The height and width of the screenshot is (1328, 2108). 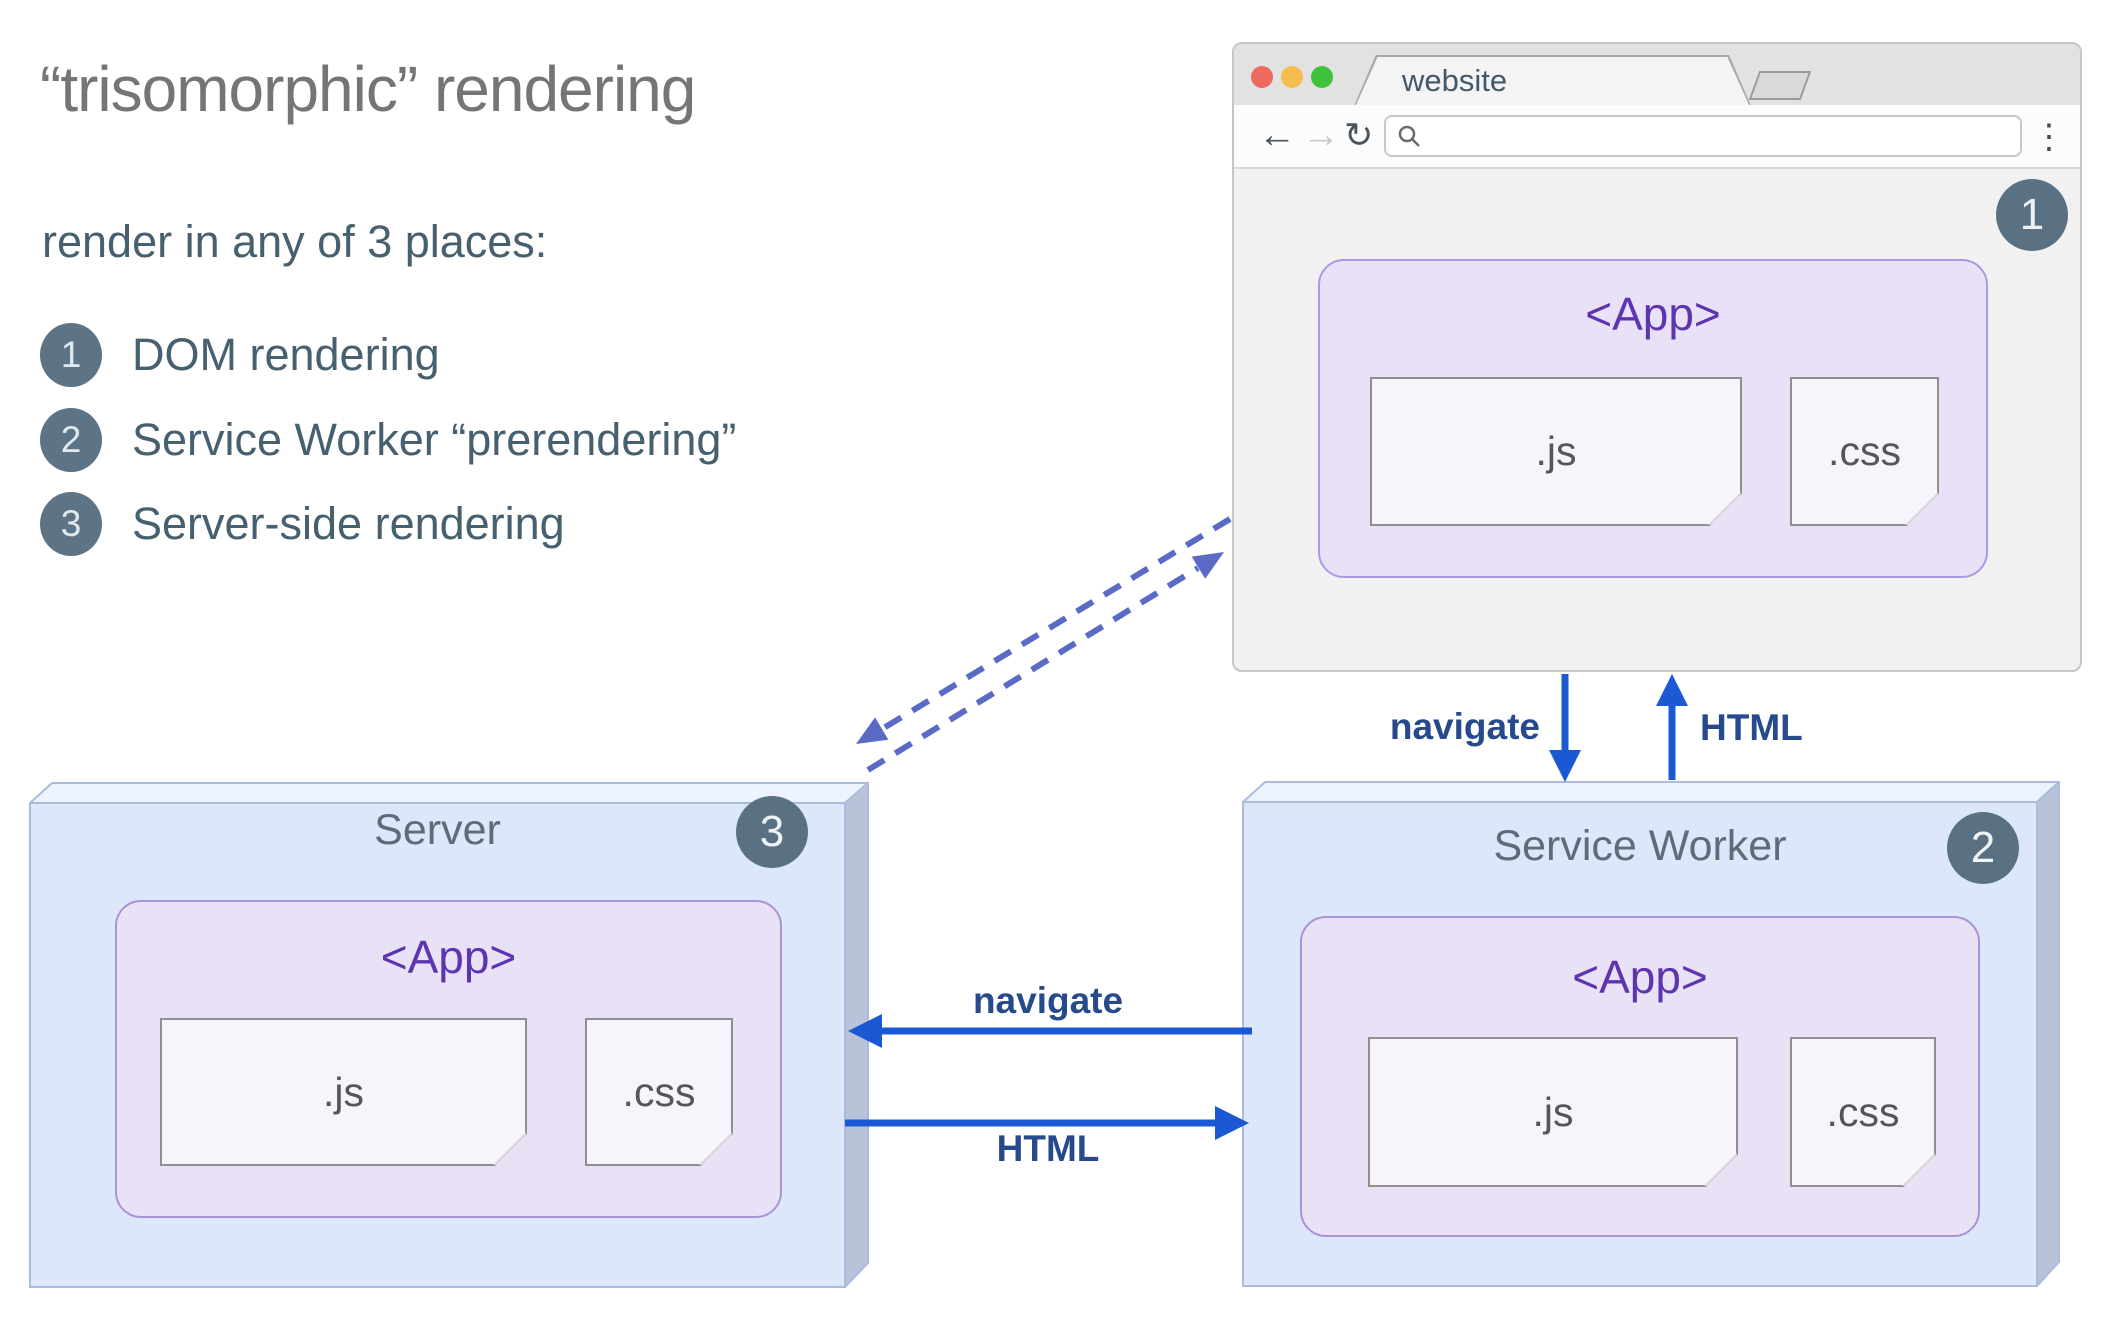 What do you see at coordinates (1409, 136) in the screenshot?
I see `search-icon` at bounding box center [1409, 136].